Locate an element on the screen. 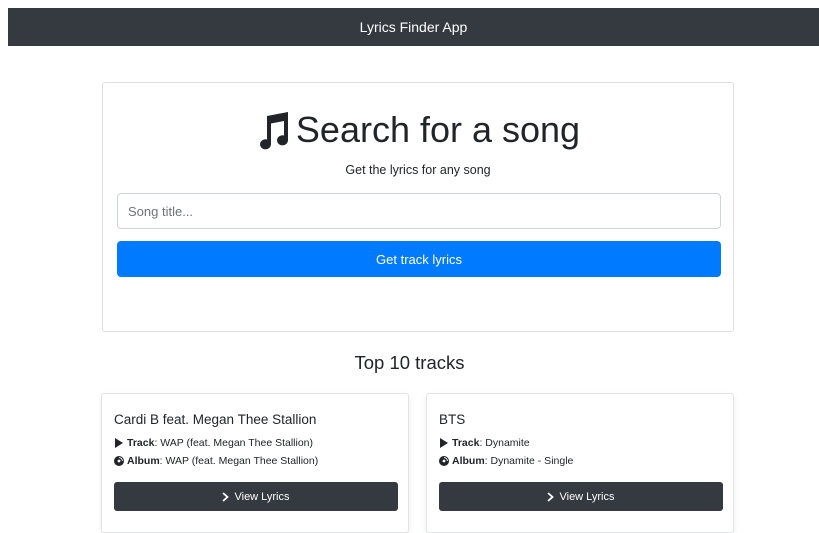  track-line: Track: WAP (feat. Megan Thee Stallion) is located at coordinates (213, 443).